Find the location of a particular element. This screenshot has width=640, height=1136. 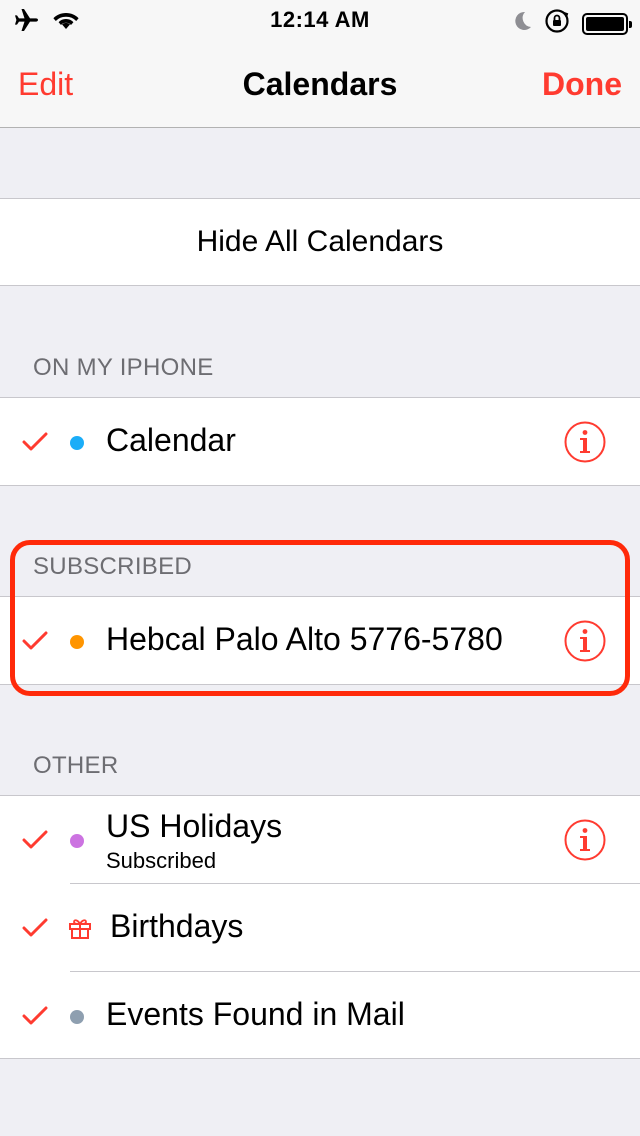

calendar-name: Hebcal Palo Alto 5776-5780 is located at coordinates (304, 639).